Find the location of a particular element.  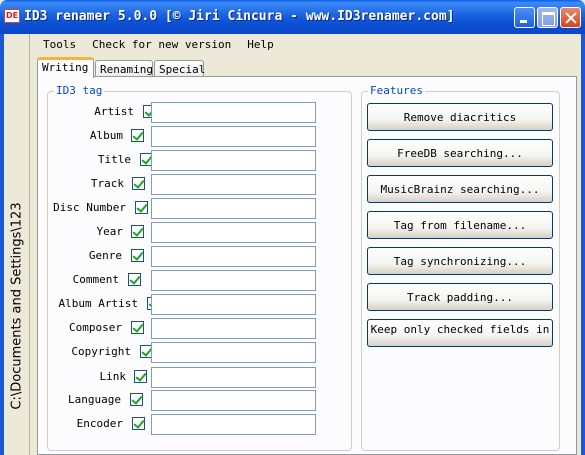

input-link is located at coordinates (233, 377).